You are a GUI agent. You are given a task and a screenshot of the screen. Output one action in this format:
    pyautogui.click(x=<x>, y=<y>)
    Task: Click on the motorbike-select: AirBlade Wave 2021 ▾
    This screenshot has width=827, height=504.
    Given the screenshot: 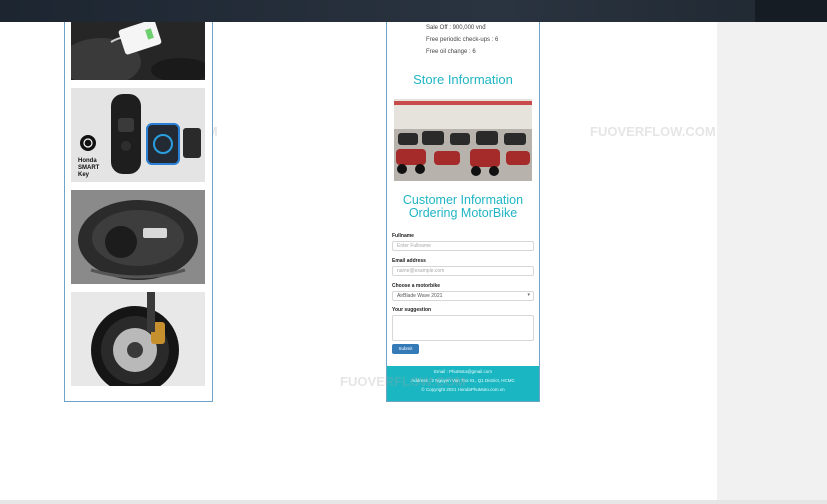 What is the action you would take?
    pyautogui.click(x=463, y=296)
    